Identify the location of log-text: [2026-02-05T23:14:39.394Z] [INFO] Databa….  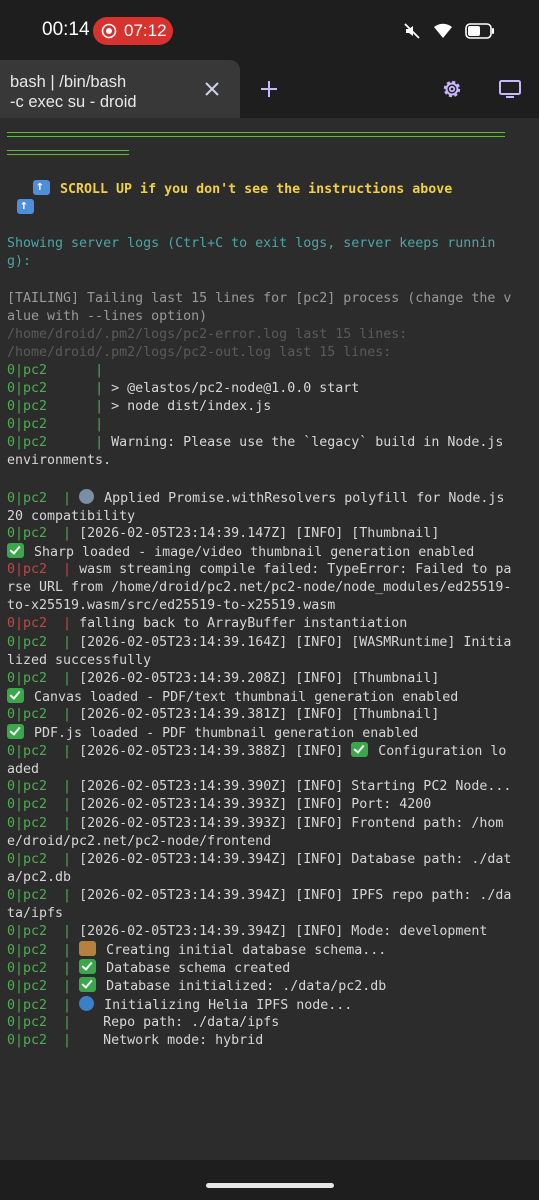
(259, 868).